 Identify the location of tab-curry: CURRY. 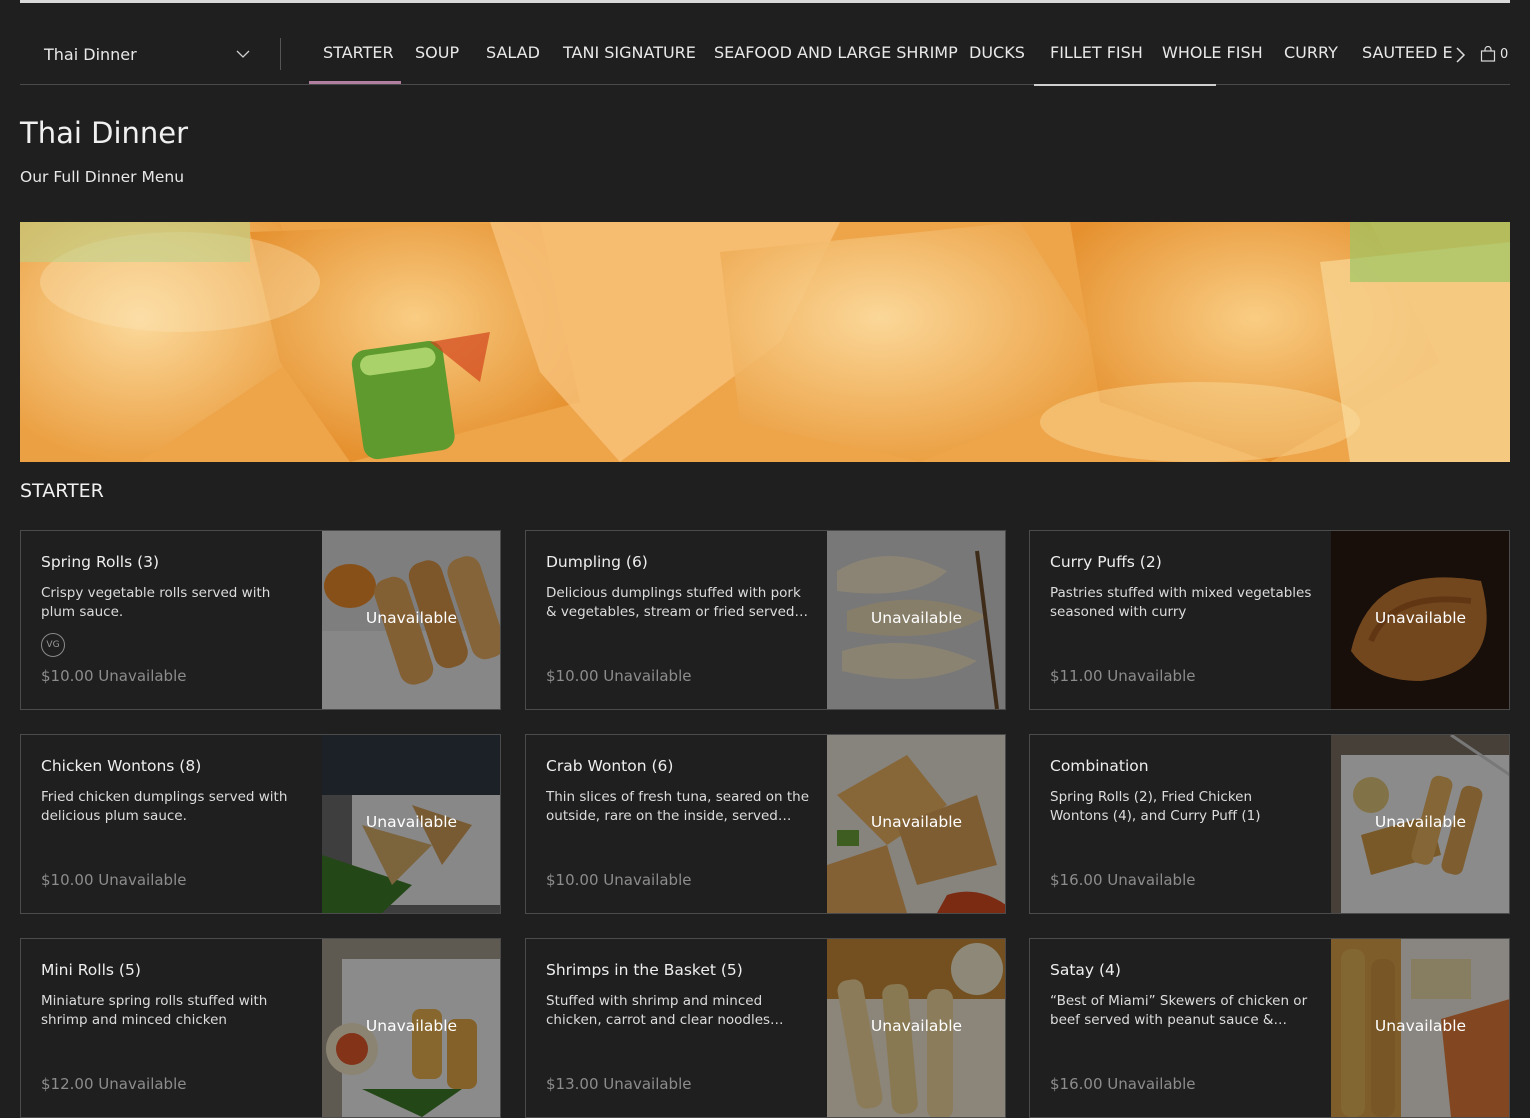
(1311, 52).